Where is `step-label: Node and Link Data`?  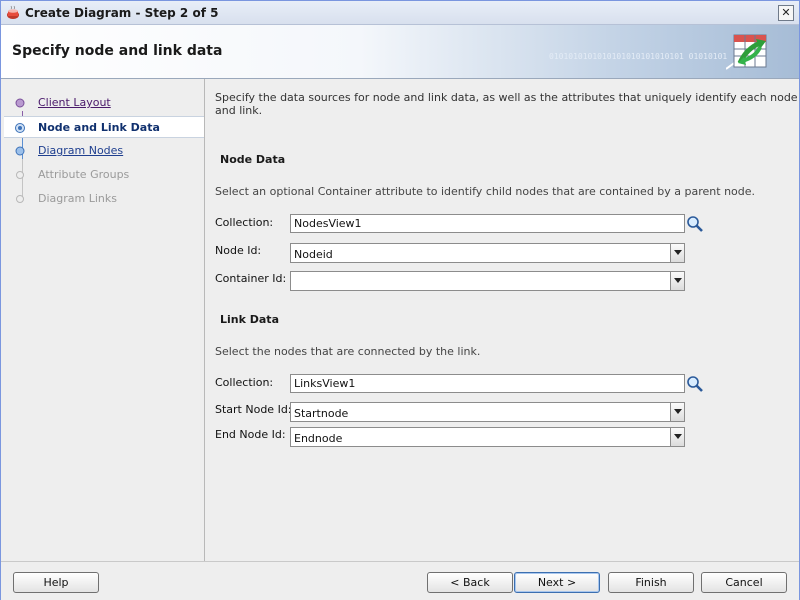 step-label: Node and Link Data is located at coordinates (99, 127).